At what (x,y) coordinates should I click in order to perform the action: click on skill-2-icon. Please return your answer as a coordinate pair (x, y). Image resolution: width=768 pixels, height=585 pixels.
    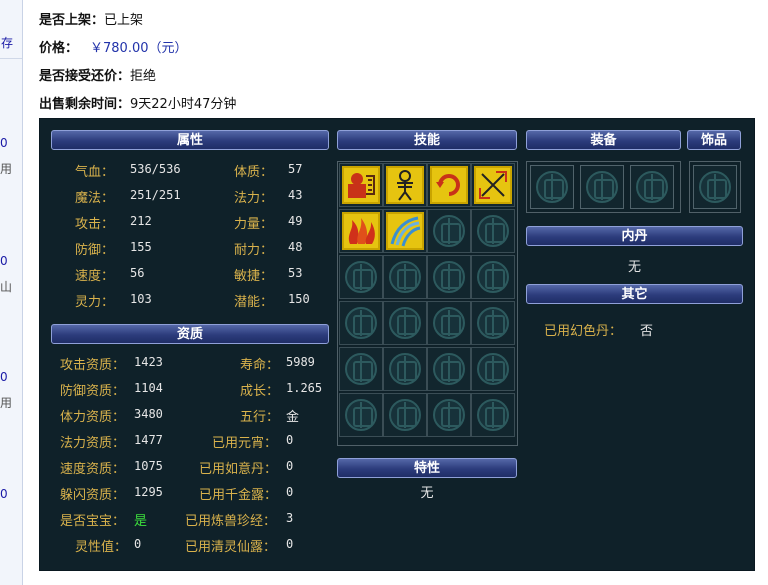
    Looking at the image, I should click on (405, 185).